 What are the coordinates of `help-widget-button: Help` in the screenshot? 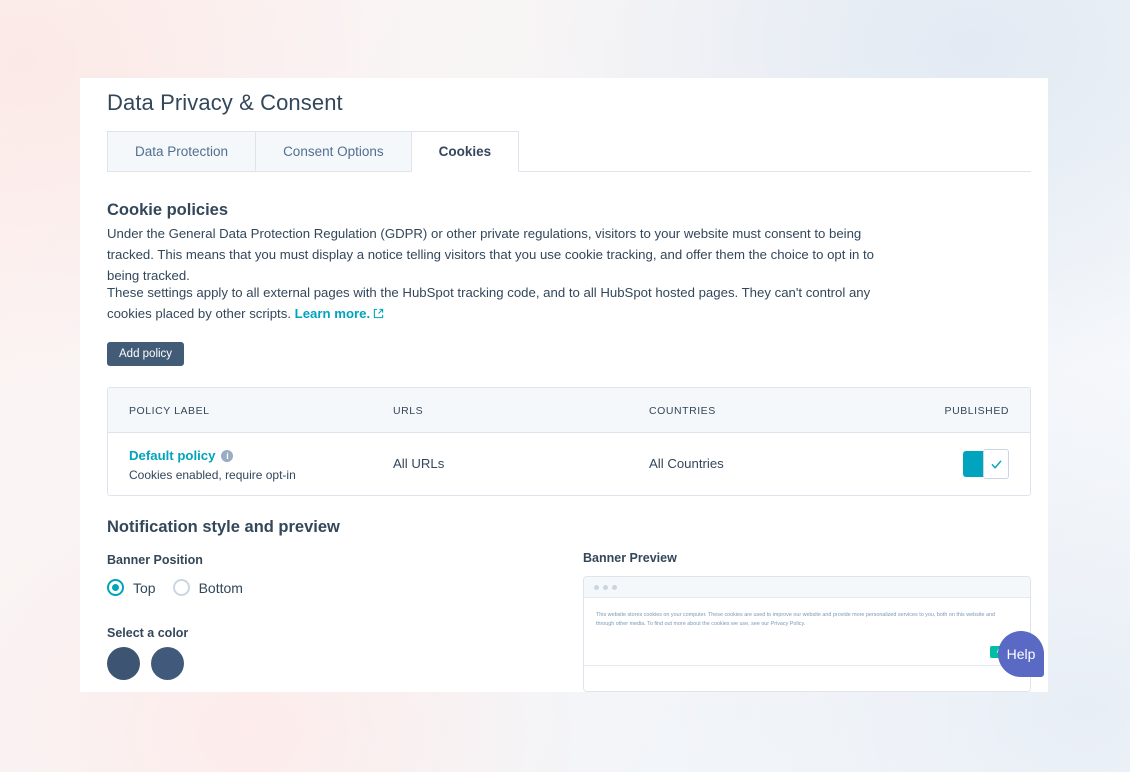 It's located at (1021, 654).